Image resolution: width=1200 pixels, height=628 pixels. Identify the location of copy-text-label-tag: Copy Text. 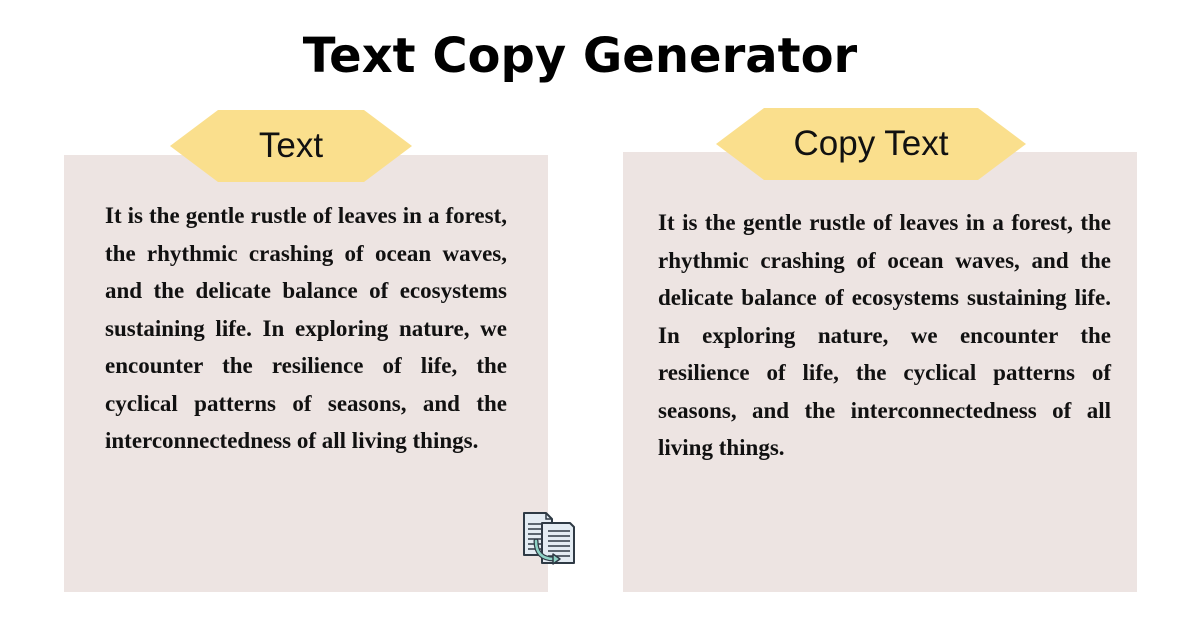
(871, 144).